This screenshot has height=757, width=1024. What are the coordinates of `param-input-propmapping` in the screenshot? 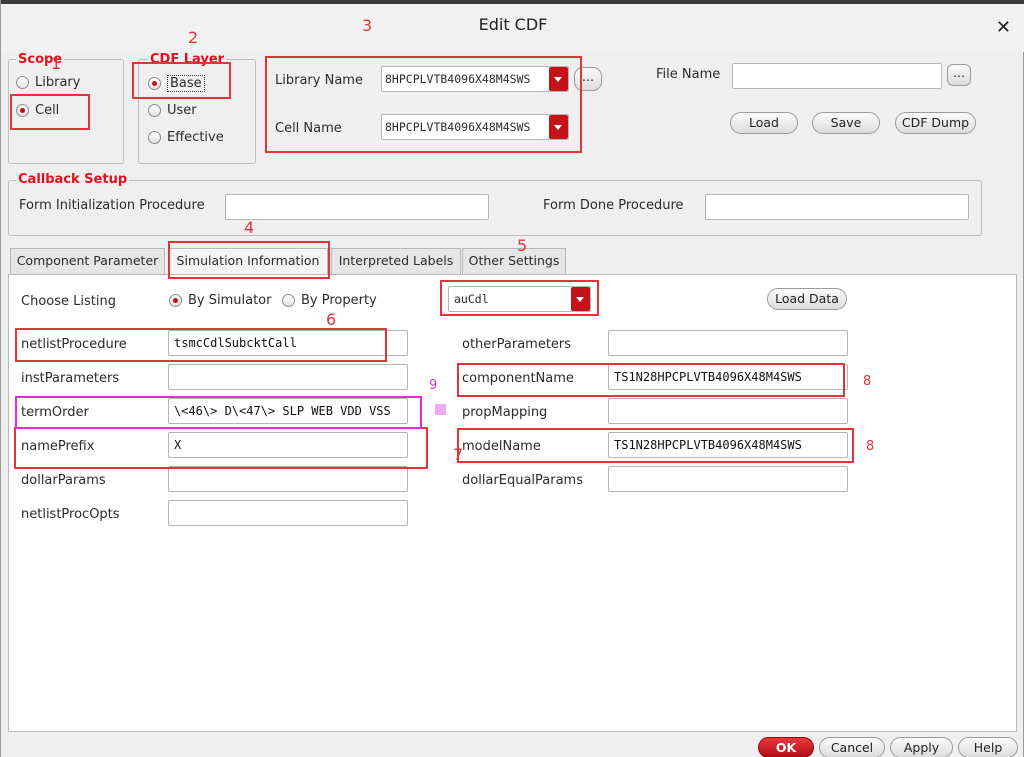 It's located at (728, 411).